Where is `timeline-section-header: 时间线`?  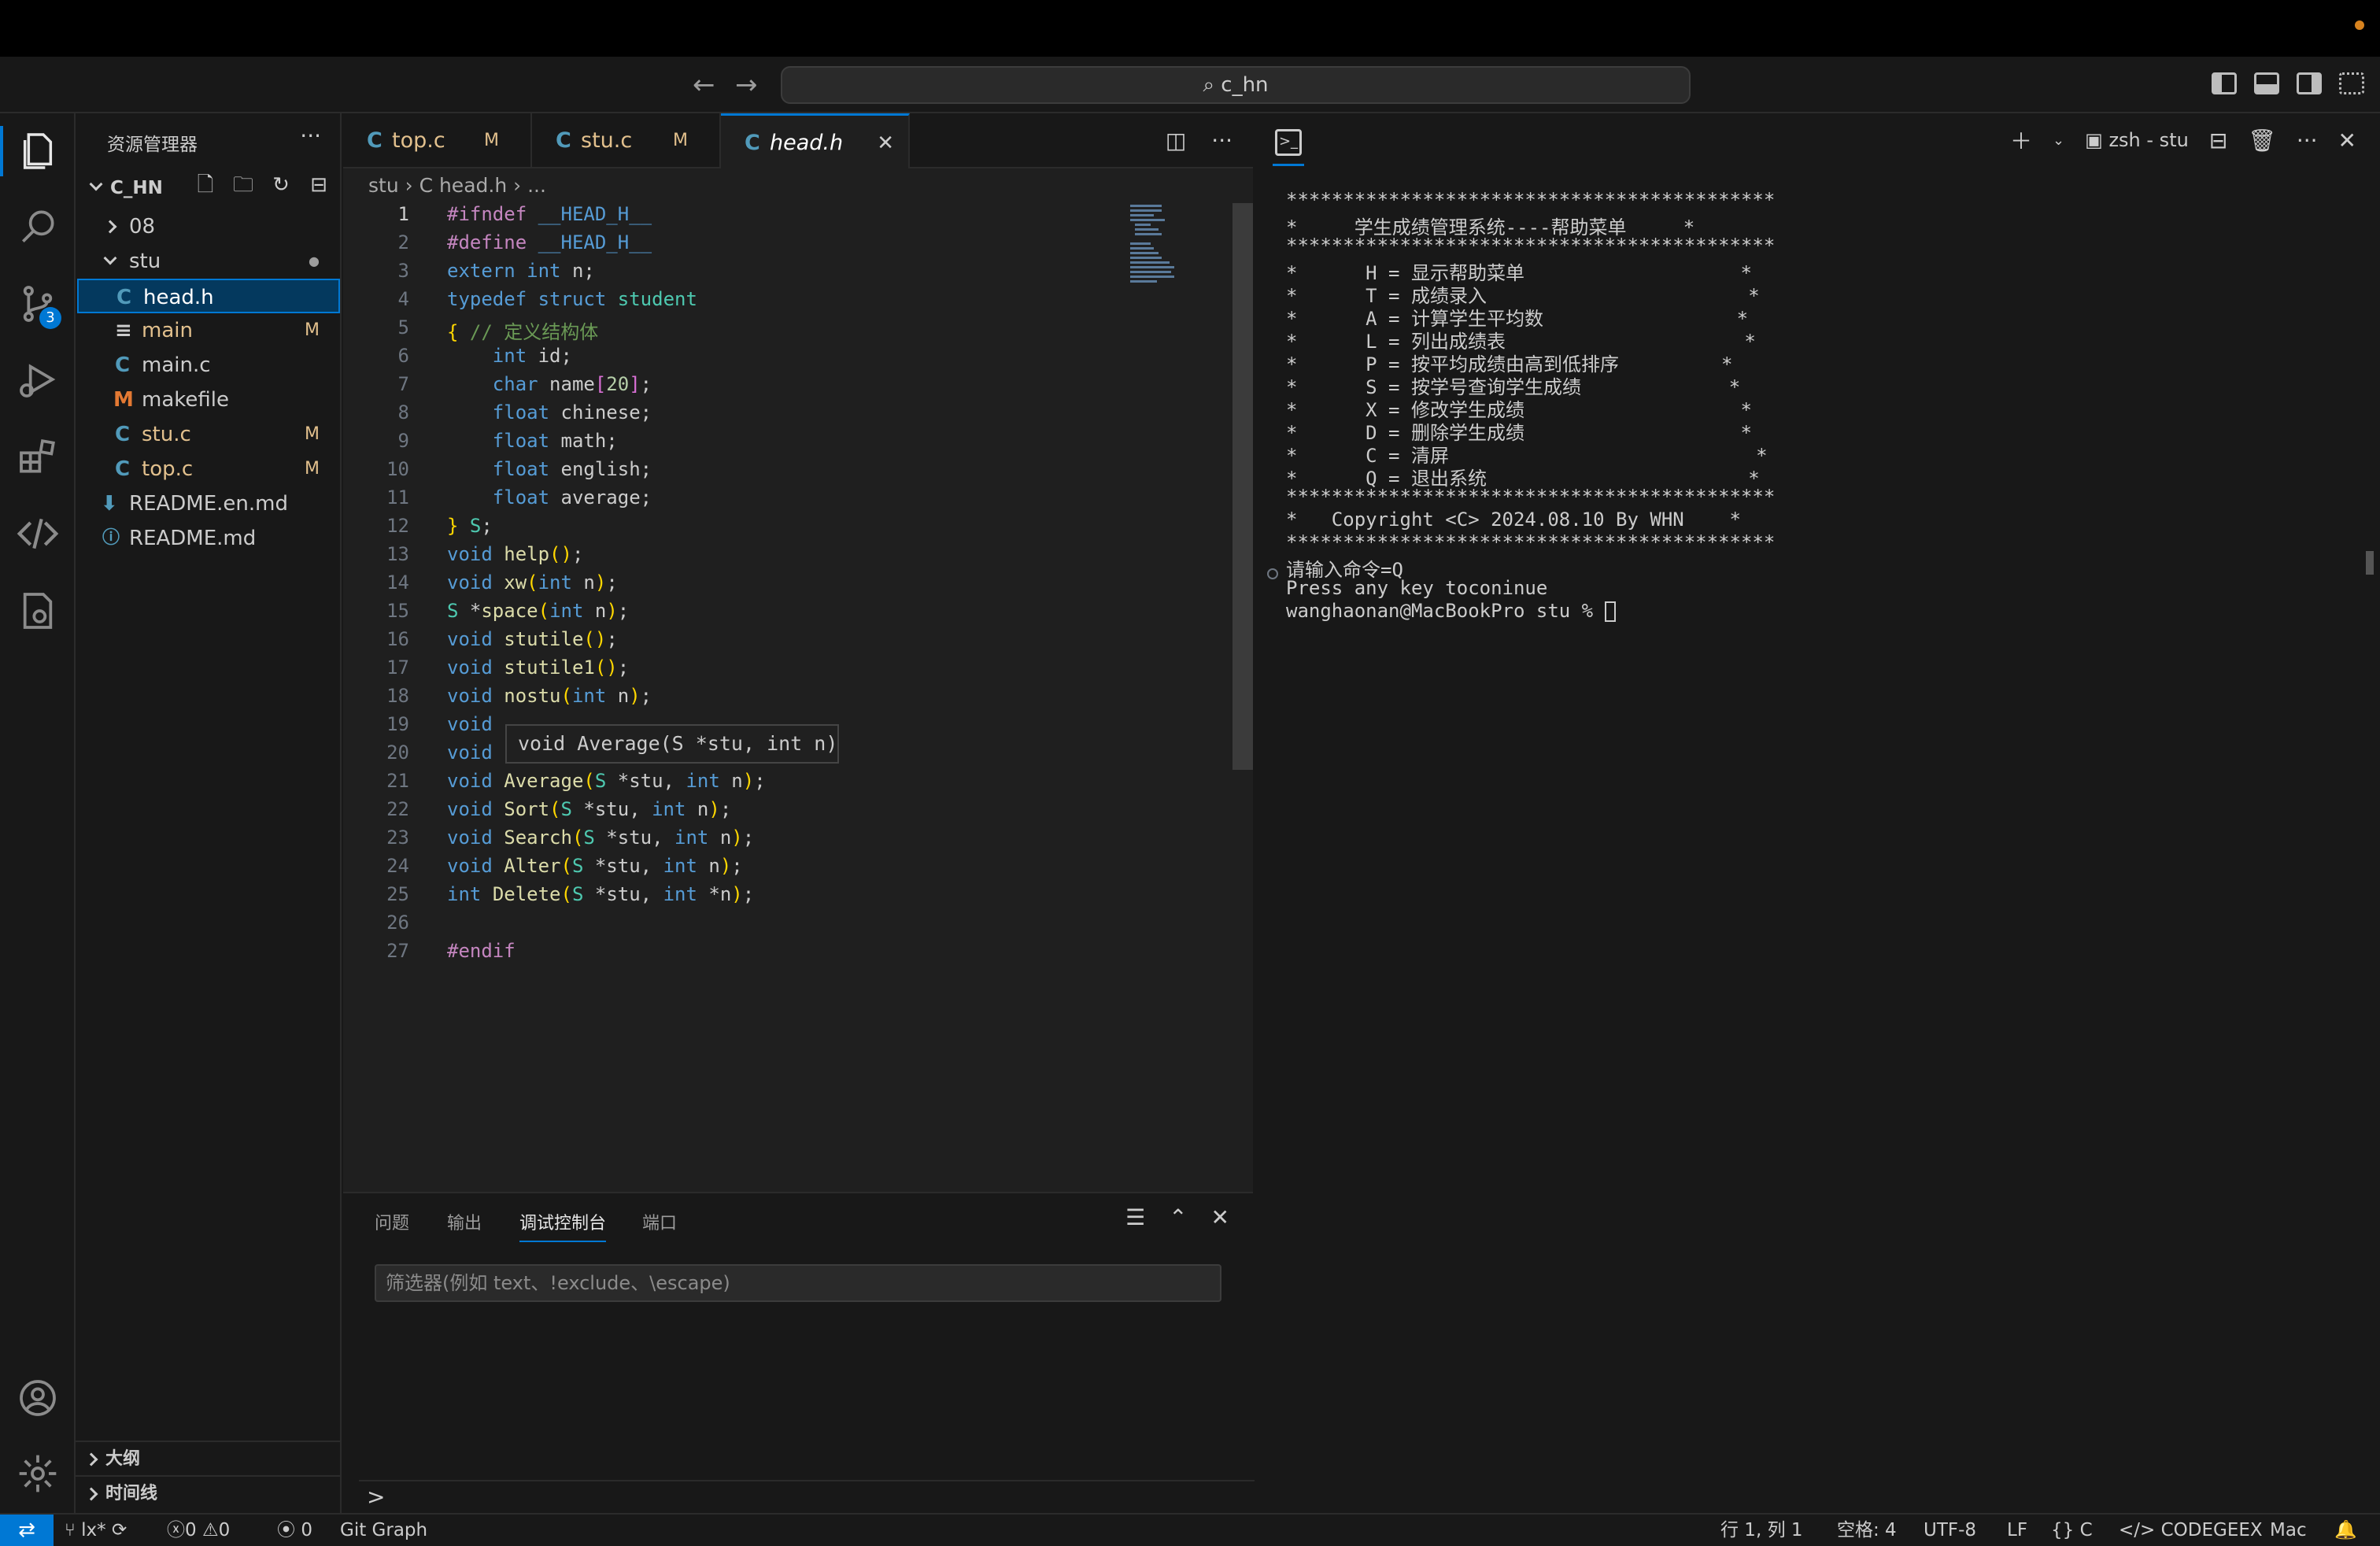 timeline-section-header: 时间线 is located at coordinates (208, 1493).